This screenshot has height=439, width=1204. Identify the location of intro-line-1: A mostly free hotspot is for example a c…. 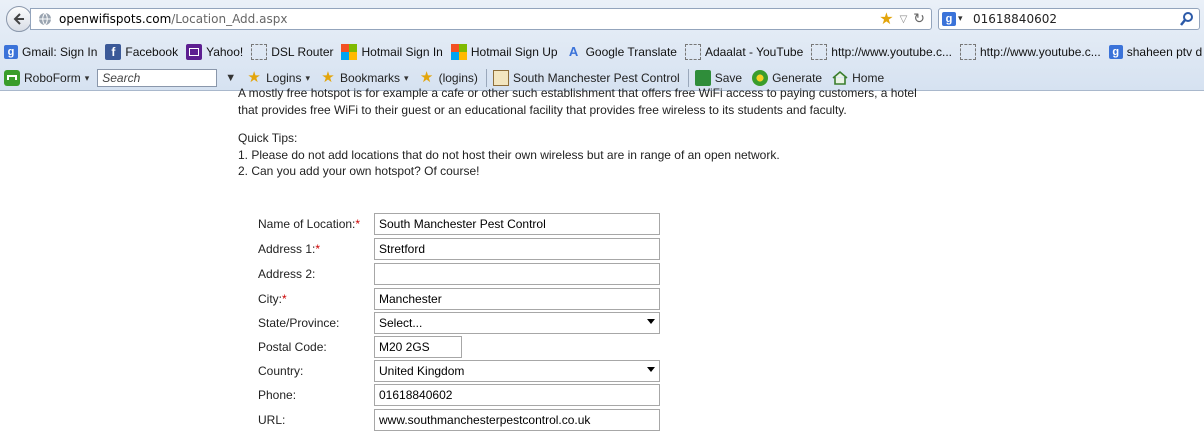
(577, 93).